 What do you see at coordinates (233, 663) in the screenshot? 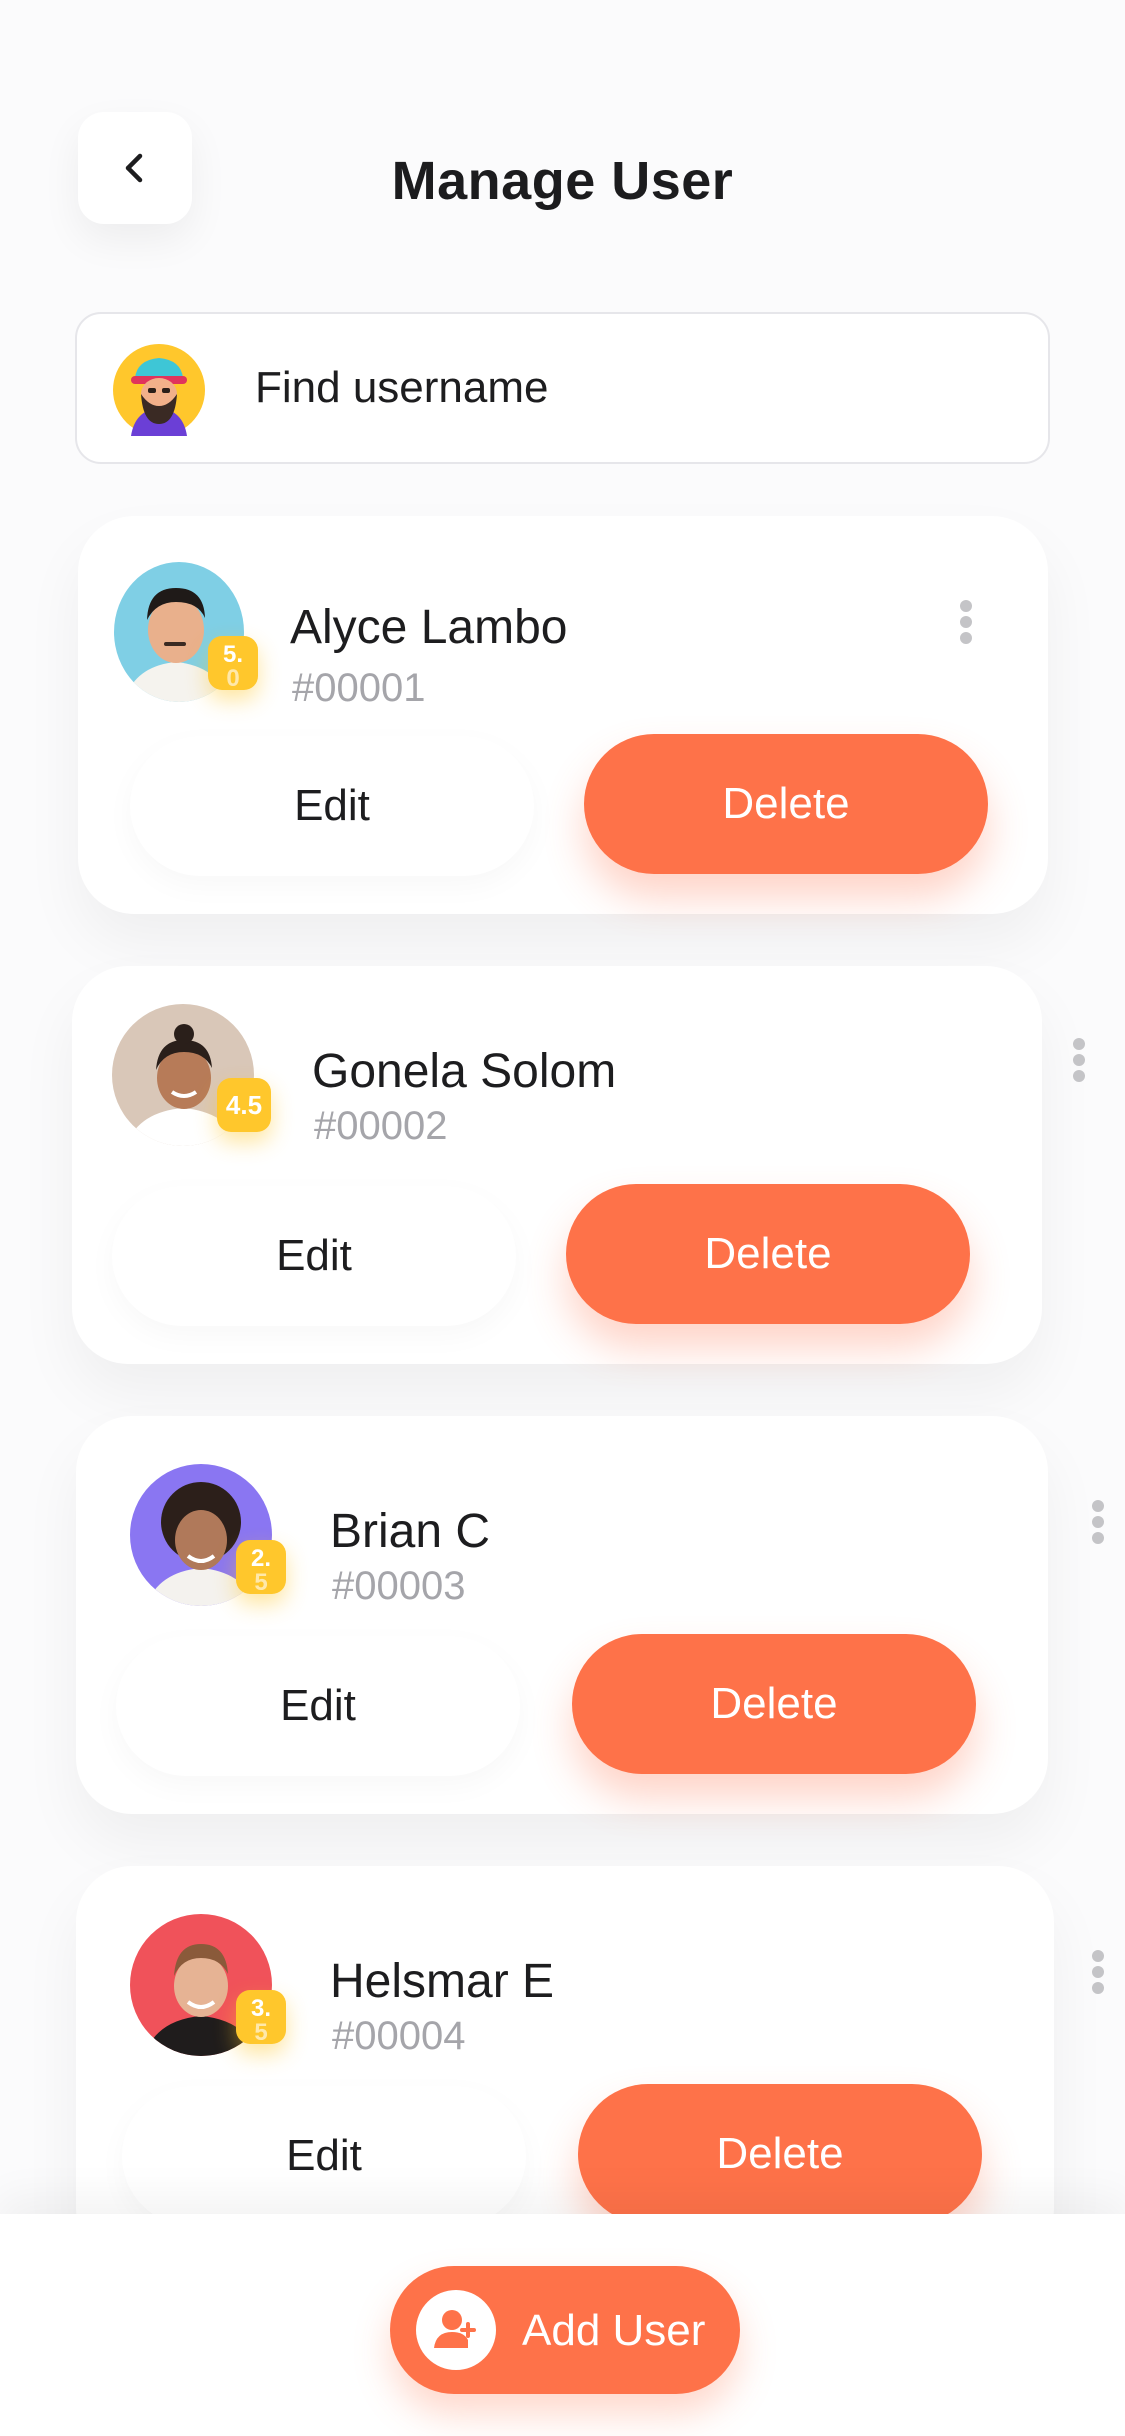
I see `rating-badge: 5. 0` at bounding box center [233, 663].